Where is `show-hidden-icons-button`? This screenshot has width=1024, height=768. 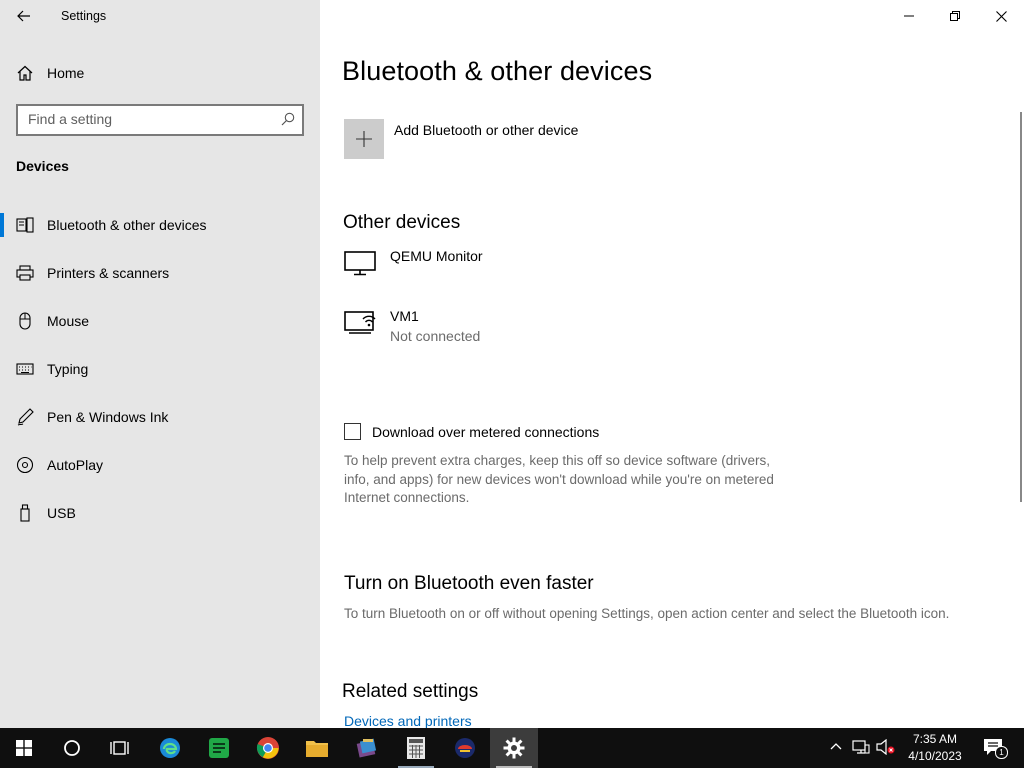 show-hidden-icons-button is located at coordinates (836, 749).